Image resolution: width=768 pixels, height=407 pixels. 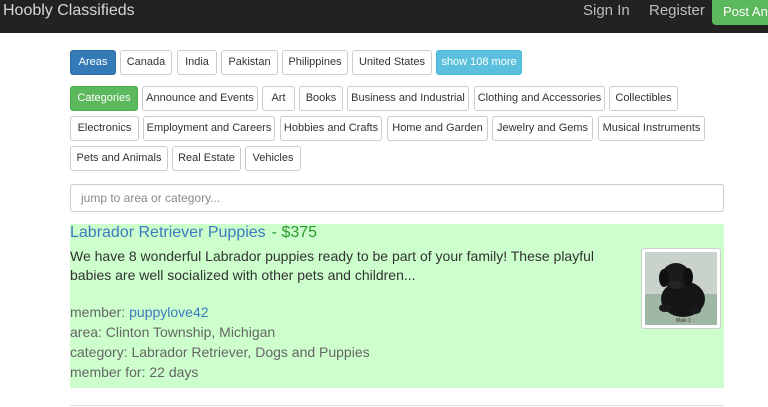 What do you see at coordinates (209, 128) in the screenshot?
I see `category-employment-and-careers: Employment and Careers` at bounding box center [209, 128].